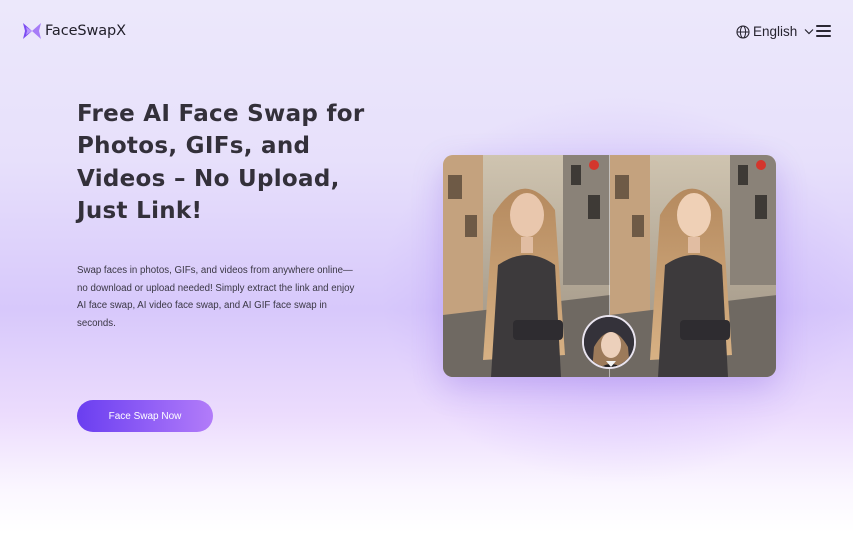 The image size is (853, 533). I want to click on language-selector: English, so click(775, 31).